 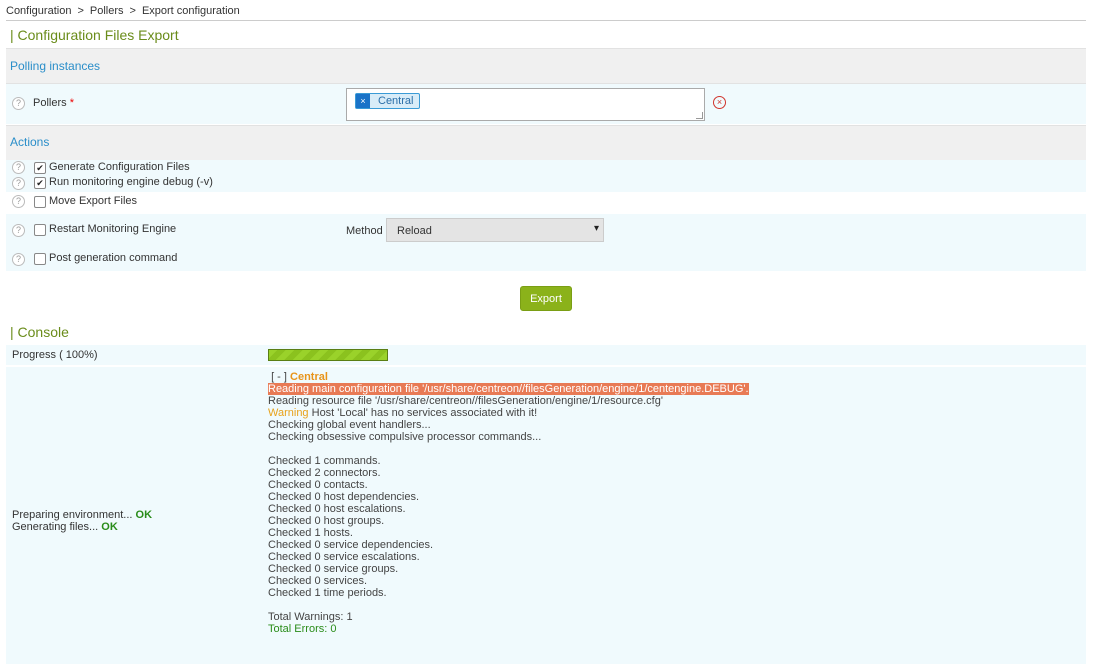 What do you see at coordinates (113, 258) in the screenshot?
I see `post-generation-label: Post generation command` at bounding box center [113, 258].